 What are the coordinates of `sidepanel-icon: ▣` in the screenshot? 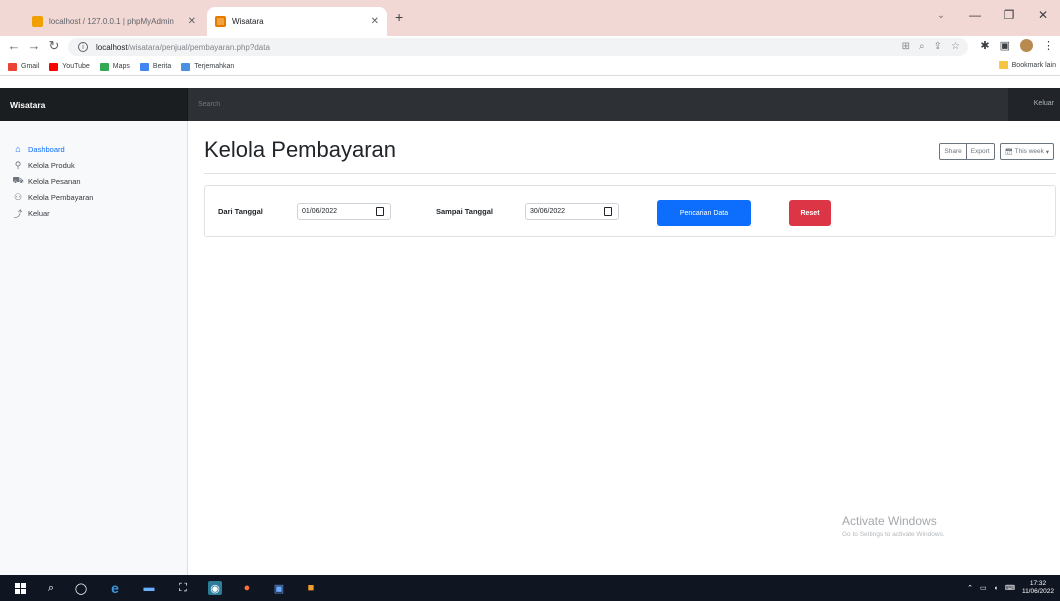 It's located at (1005, 45).